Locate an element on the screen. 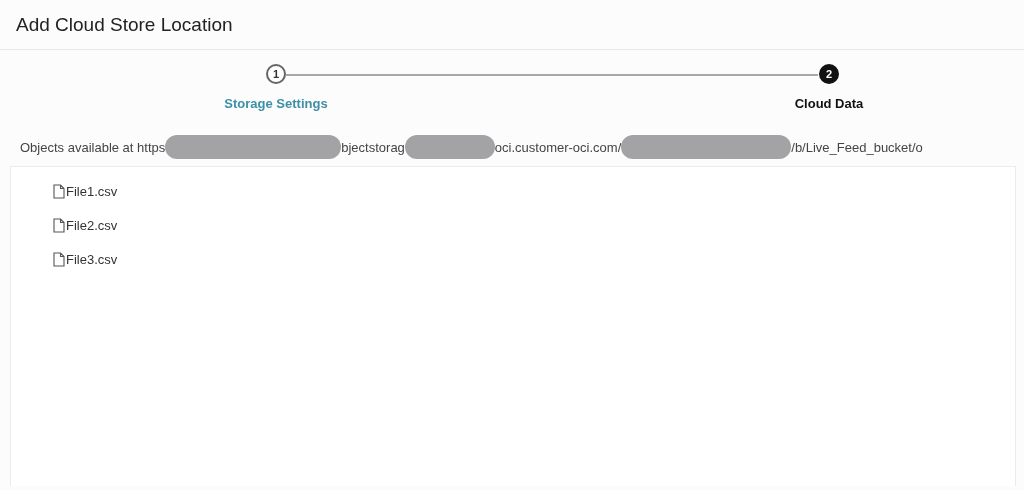 This screenshot has width=1024, height=490. step-label: Cloud Data is located at coordinates (829, 103).